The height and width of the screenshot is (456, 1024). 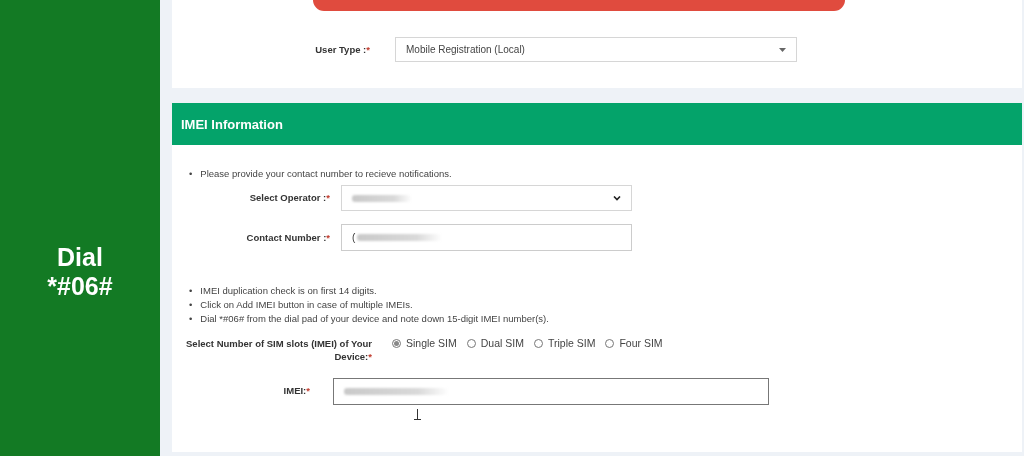 I want to click on field-label: User Type :*, so click(x=342, y=49).